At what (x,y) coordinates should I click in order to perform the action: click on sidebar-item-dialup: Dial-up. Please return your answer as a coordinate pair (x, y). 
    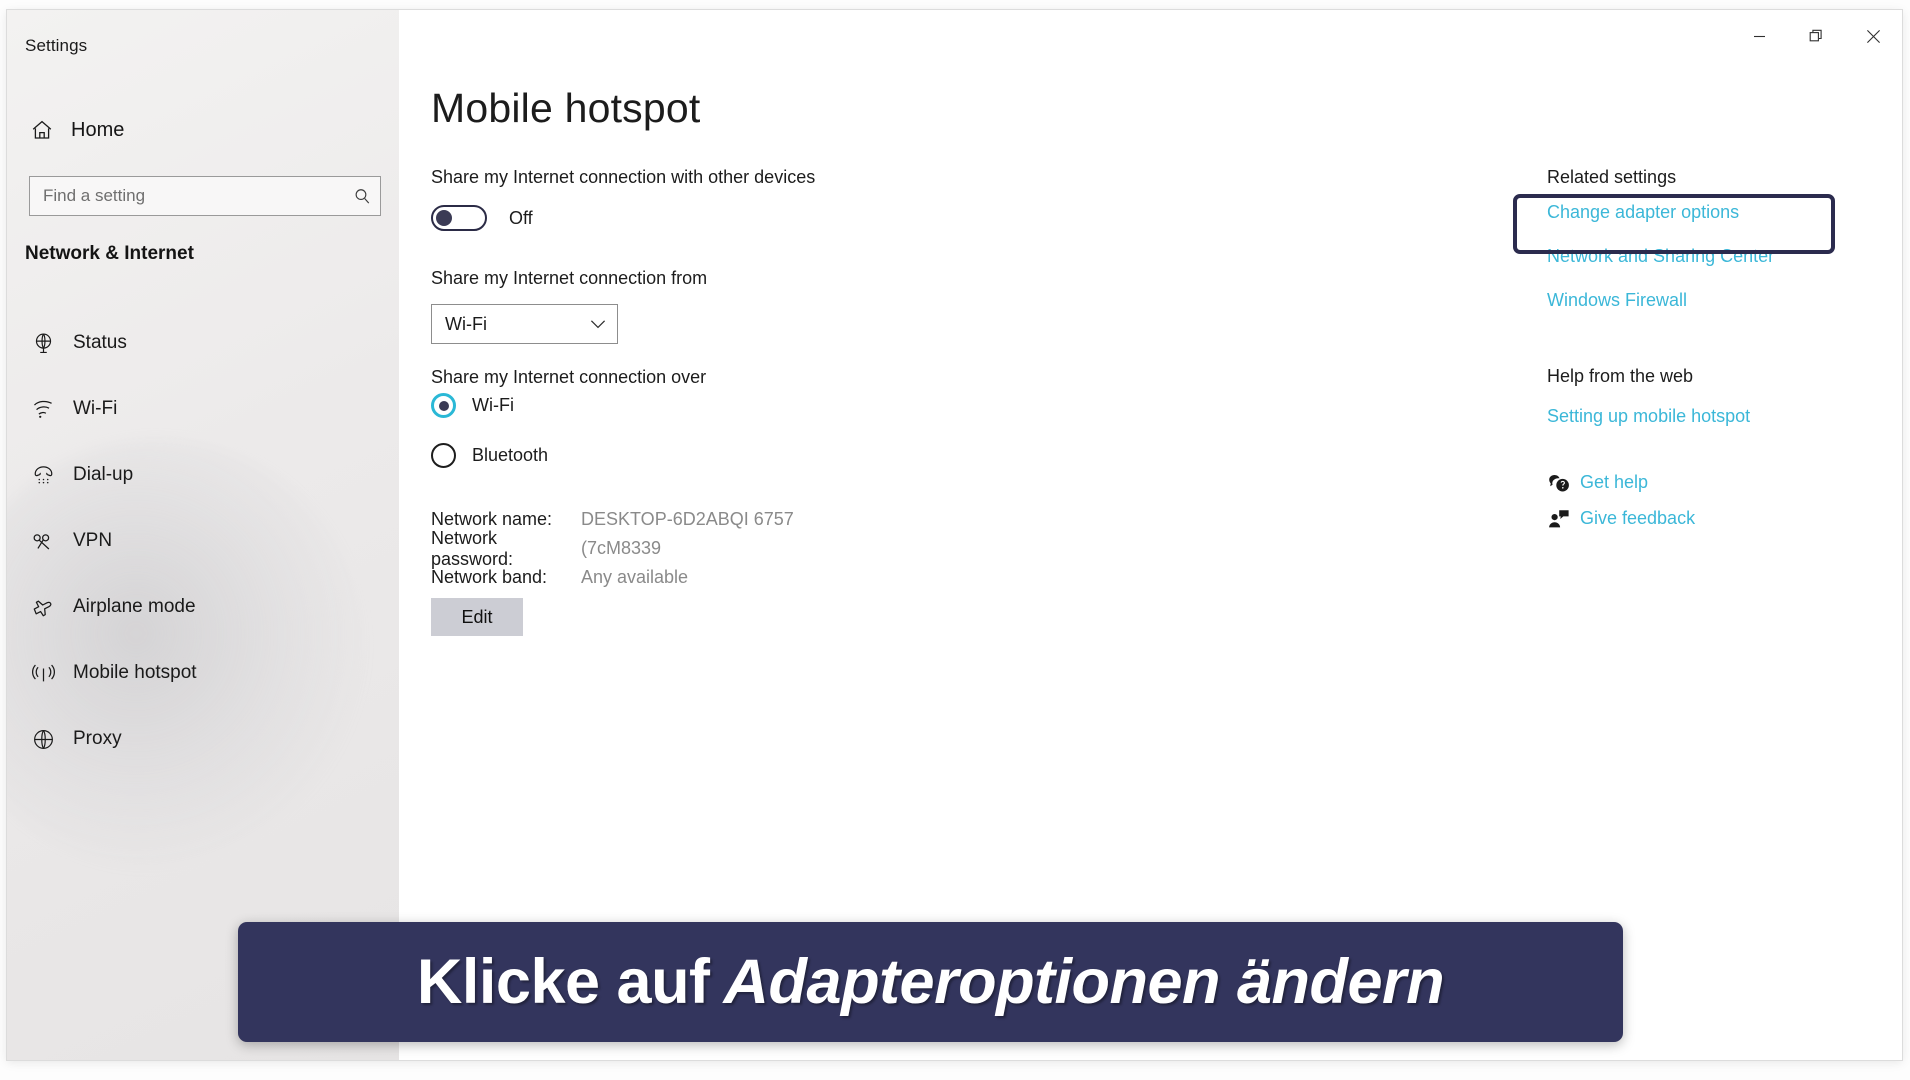
    Looking at the image, I should click on (203, 475).